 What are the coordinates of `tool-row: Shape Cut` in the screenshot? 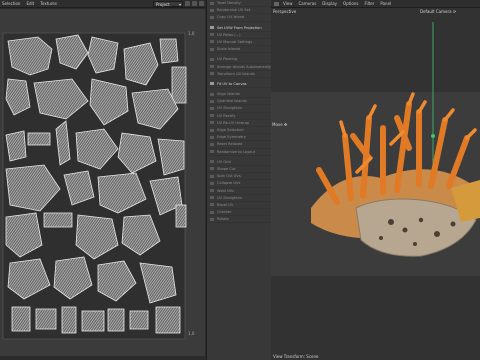 It's located at (239, 170).